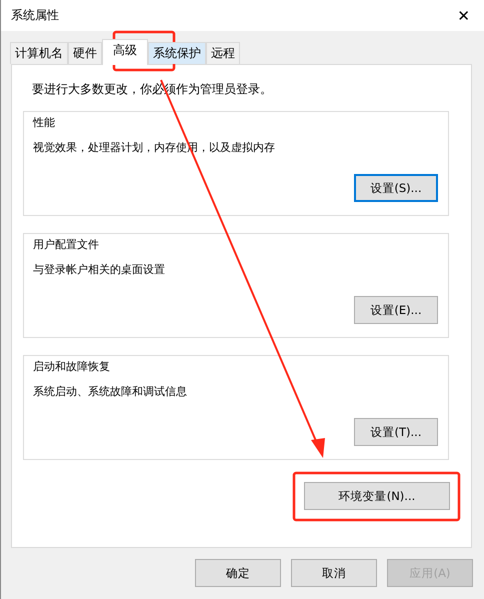  What do you see at coordinates (66, 244) in the screenshot?
I see `group-title: 用户配置文件` at bounding box center [66, 244].